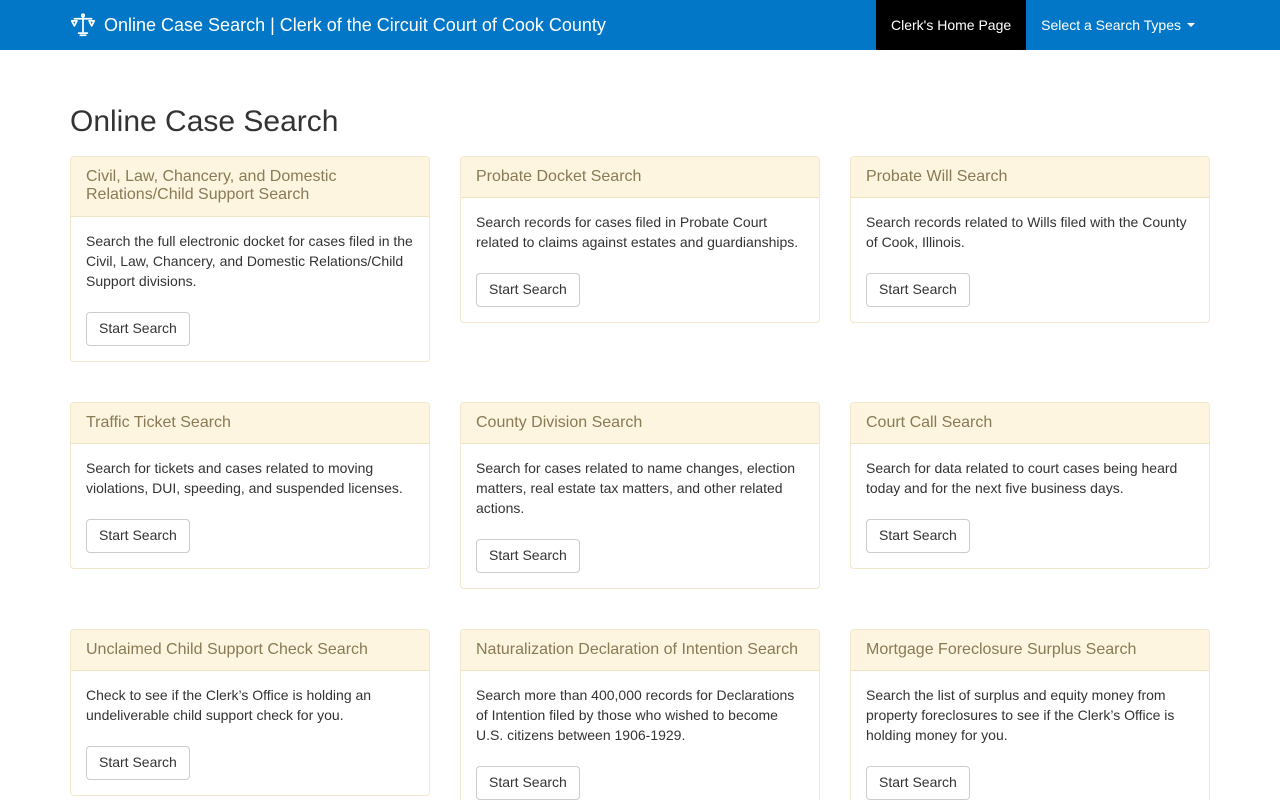 The width and height of the screenshot is (1280, 800). I want to click on card-title: Probate Will Search, so click(1030, 178).